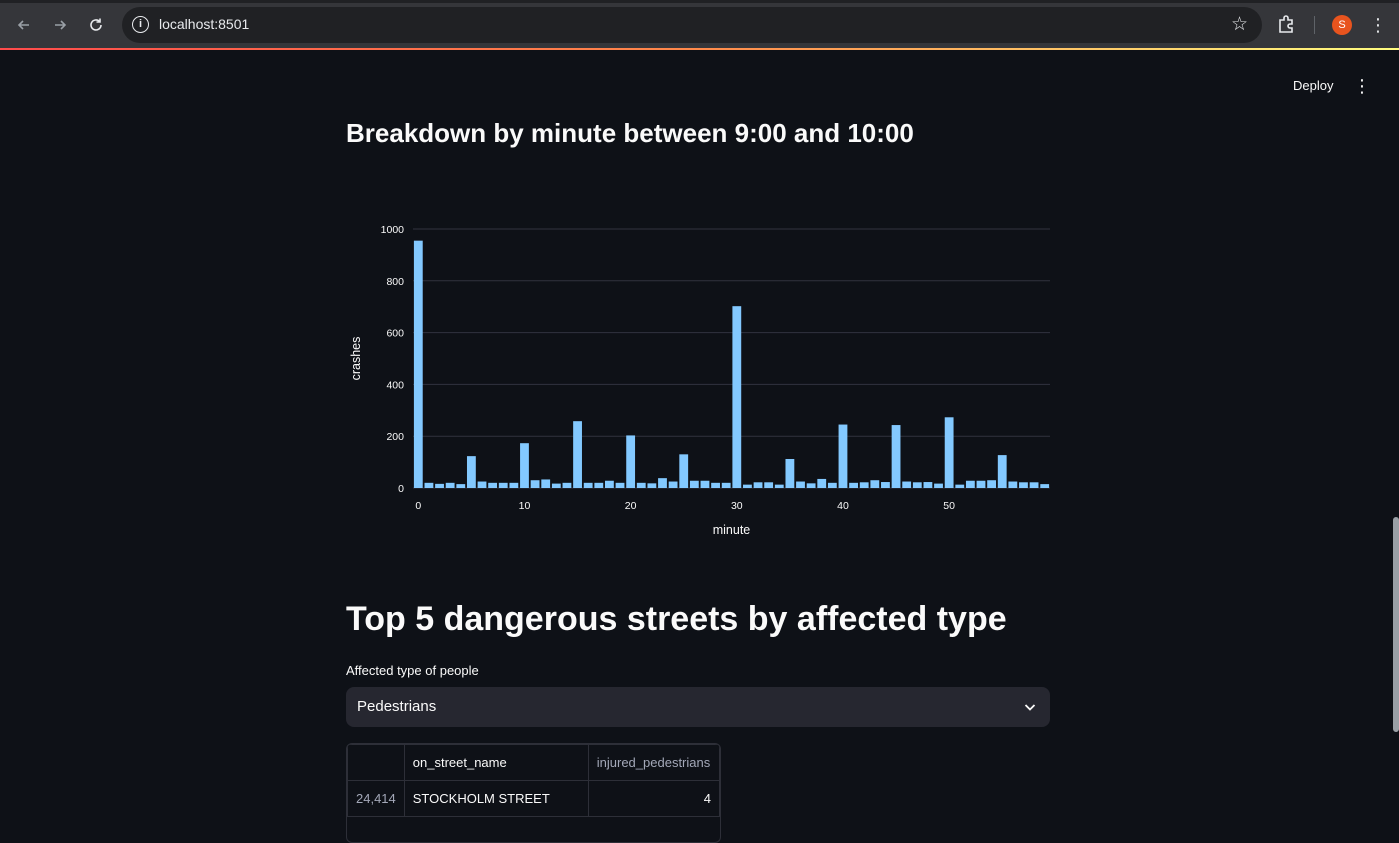 This screenshot has height=843, width=1399. What do you see at coordinates (653, 798) in the screenshot?
I see `cell-injured-count: 4` at bounding box center [653, 798].